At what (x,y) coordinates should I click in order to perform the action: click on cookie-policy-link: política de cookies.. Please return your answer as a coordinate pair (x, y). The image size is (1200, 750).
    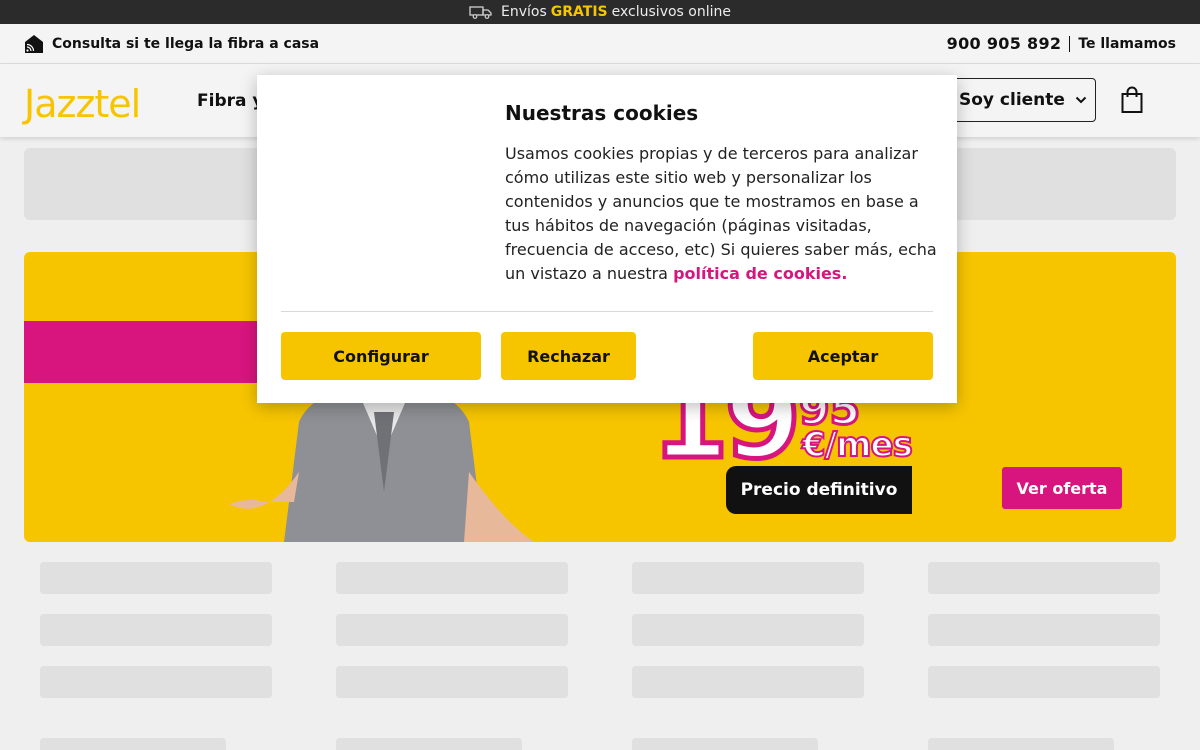
    Looking at the image, I should click on (760, 273).